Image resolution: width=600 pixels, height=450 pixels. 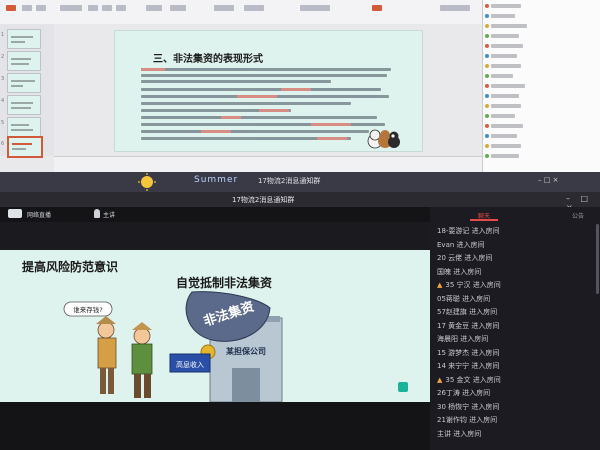 What do you see at coordinates (215, 426) in the screenshot?
I see `video-footer` at bounding box center [215, 426].